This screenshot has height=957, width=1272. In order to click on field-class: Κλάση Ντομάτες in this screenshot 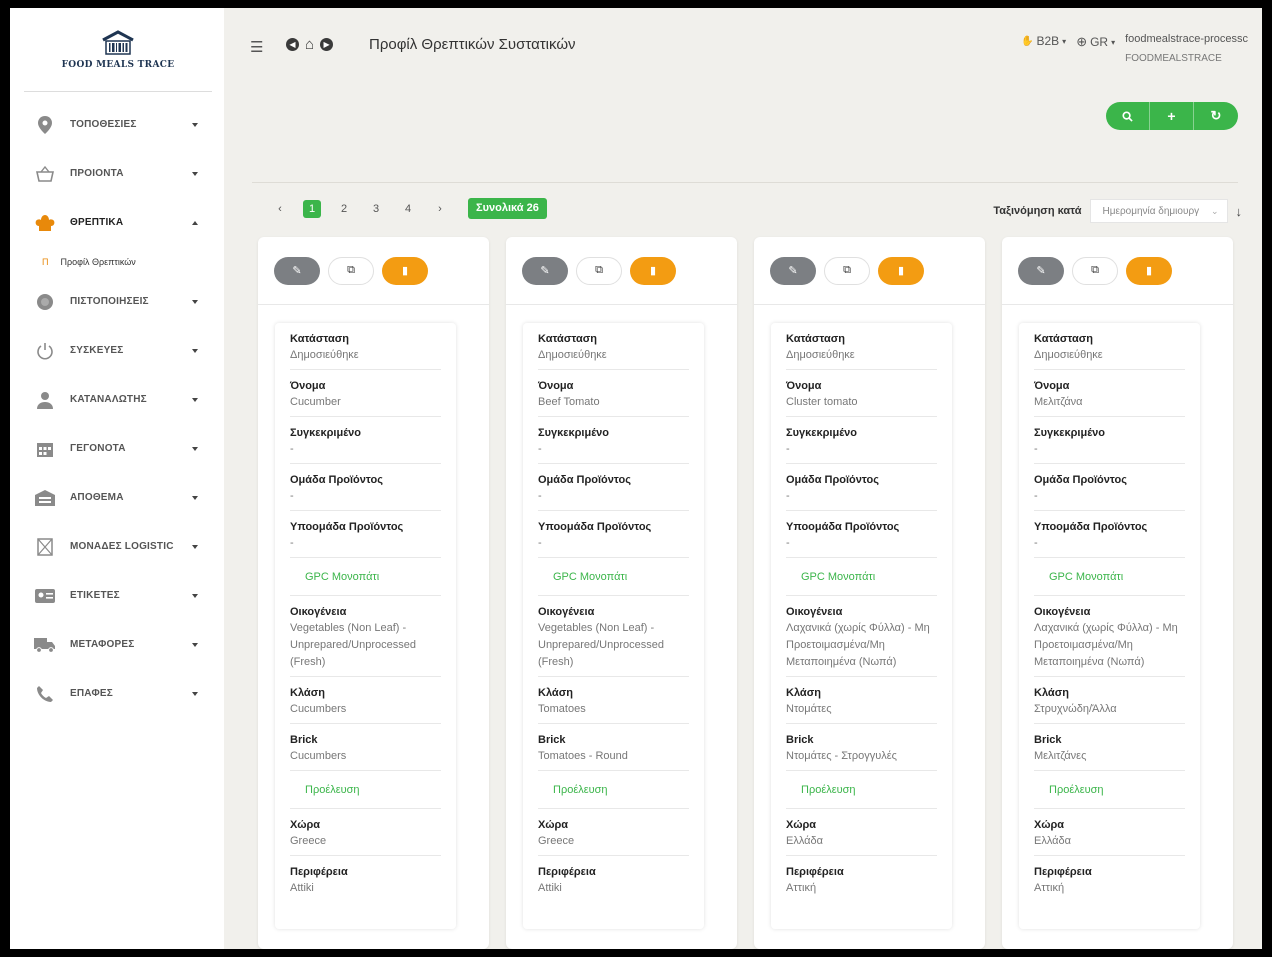, I will do `click(861, 700)`.